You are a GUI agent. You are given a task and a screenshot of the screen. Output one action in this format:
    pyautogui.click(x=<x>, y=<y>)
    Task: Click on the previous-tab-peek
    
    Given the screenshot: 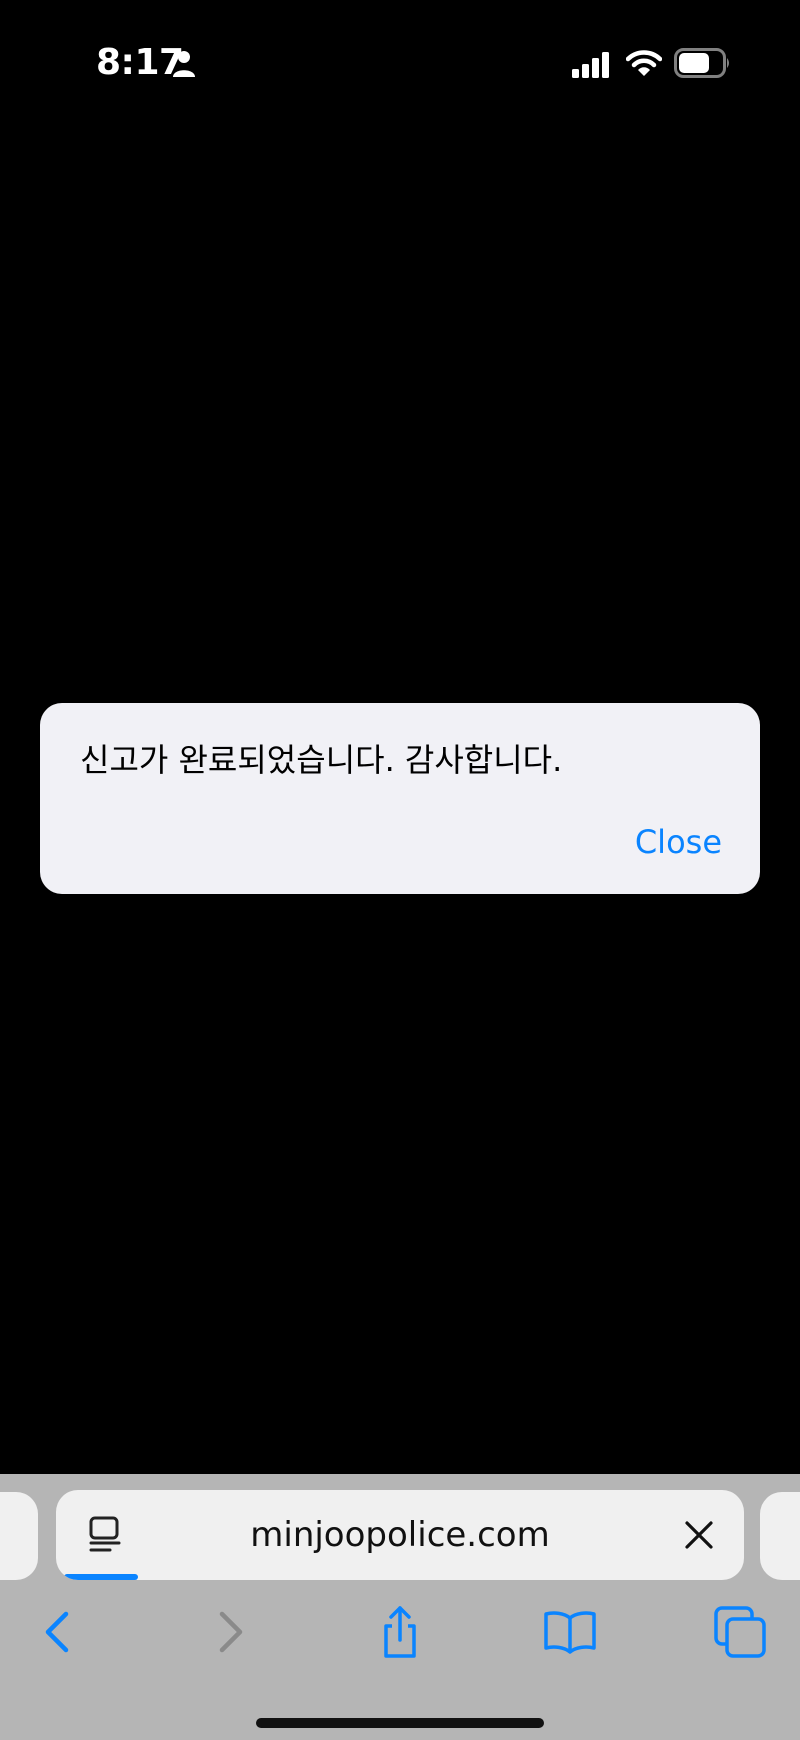 What is the action you would take?
    pyautogui.click(x=19, y=1536)
    